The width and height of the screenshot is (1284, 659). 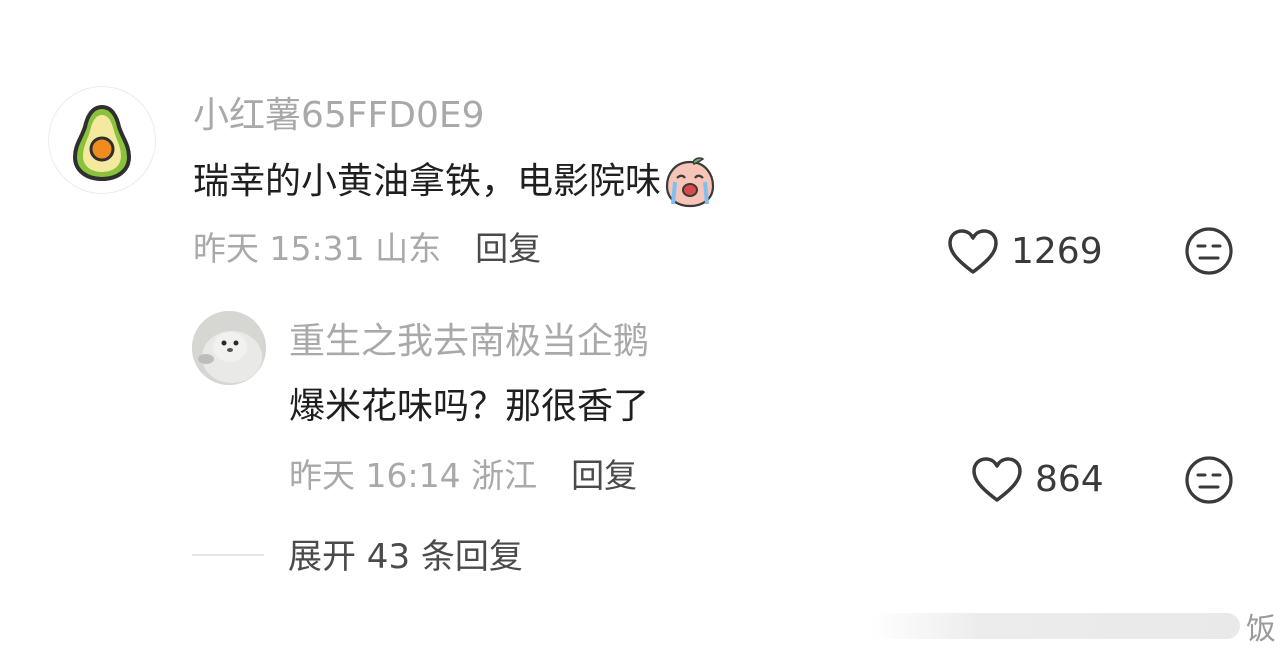 What do you see at coordinates (690, 182) in the screenshot?
I see `crying-peach-emoji` at bounding box center [690, 182].